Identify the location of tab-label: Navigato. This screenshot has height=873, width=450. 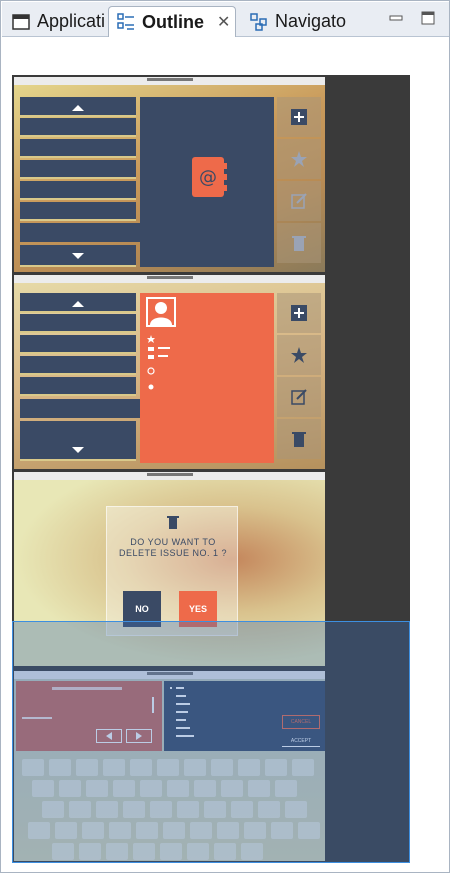
(311, 21).